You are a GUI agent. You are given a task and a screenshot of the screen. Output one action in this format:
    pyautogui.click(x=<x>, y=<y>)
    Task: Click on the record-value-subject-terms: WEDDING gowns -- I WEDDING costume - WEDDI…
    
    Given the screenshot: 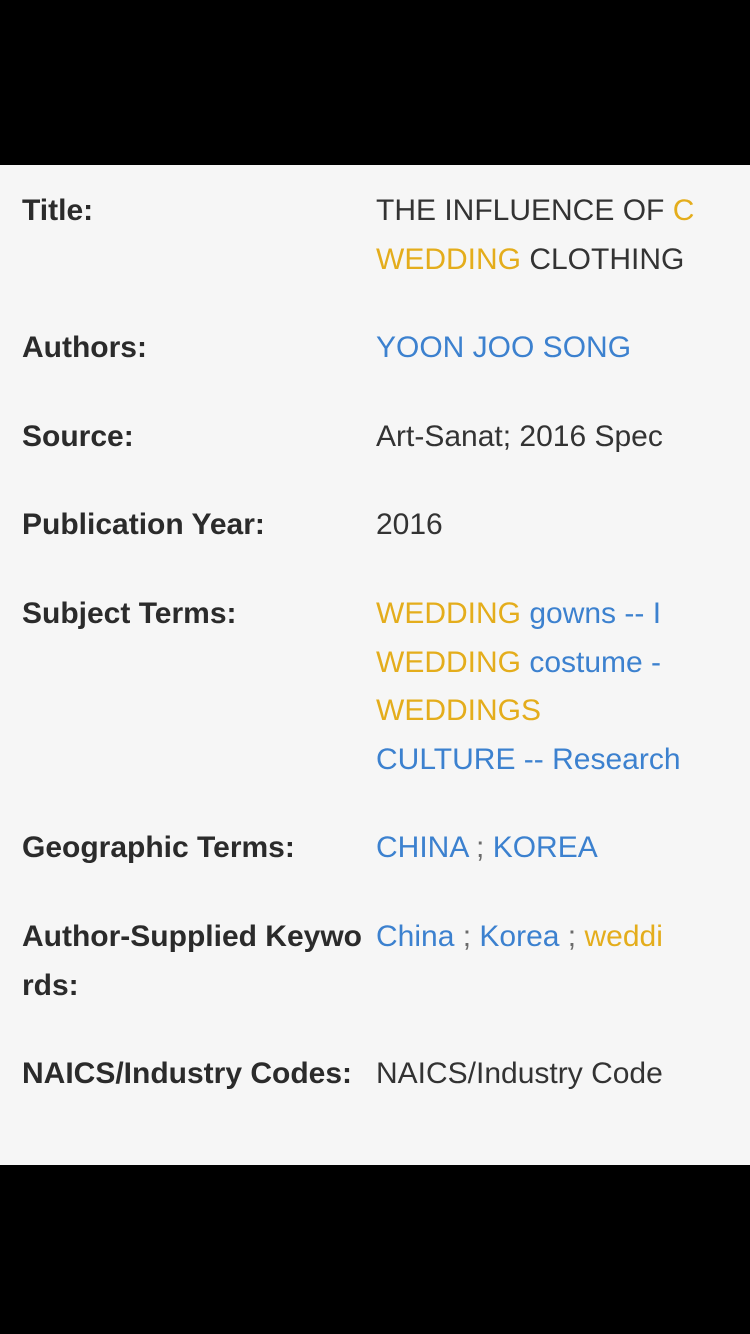 What is the action you would take?
    pyautogui.click(x=563, y=687)
    